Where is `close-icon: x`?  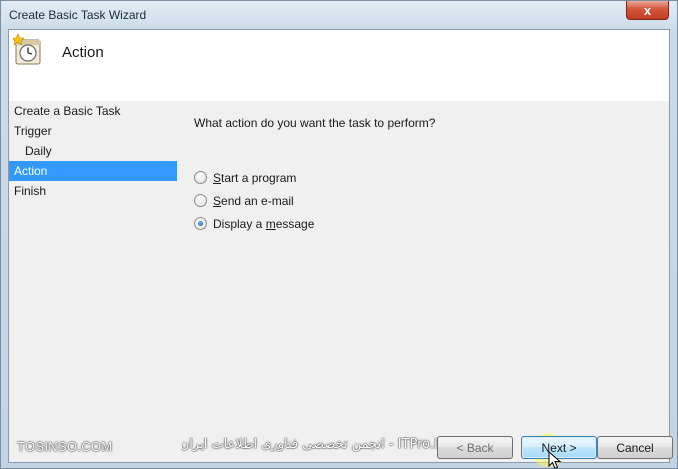 close-icon: x is located at coordinates (647, 10).